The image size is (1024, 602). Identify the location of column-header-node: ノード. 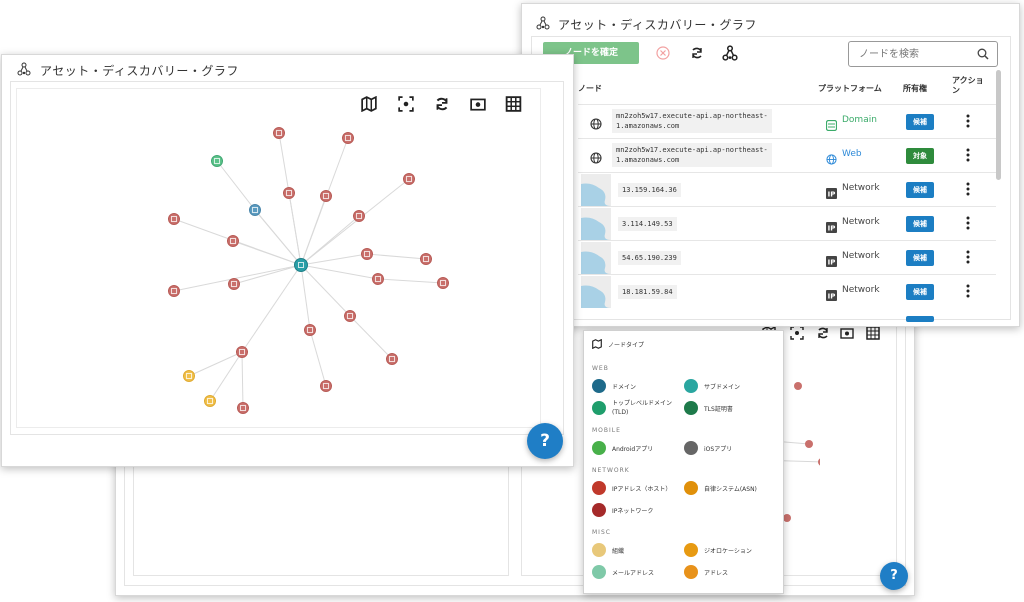
(590, 88).